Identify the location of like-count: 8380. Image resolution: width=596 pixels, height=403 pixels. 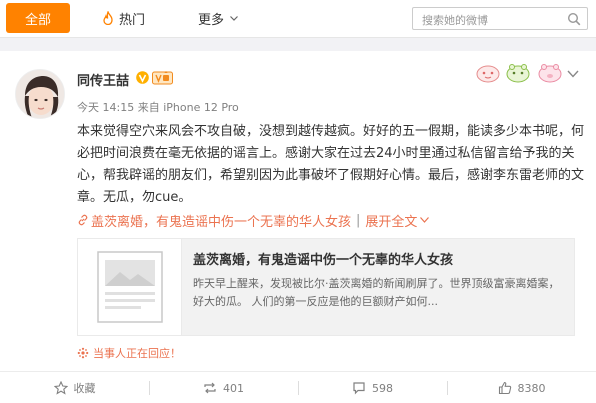
(531, 388).